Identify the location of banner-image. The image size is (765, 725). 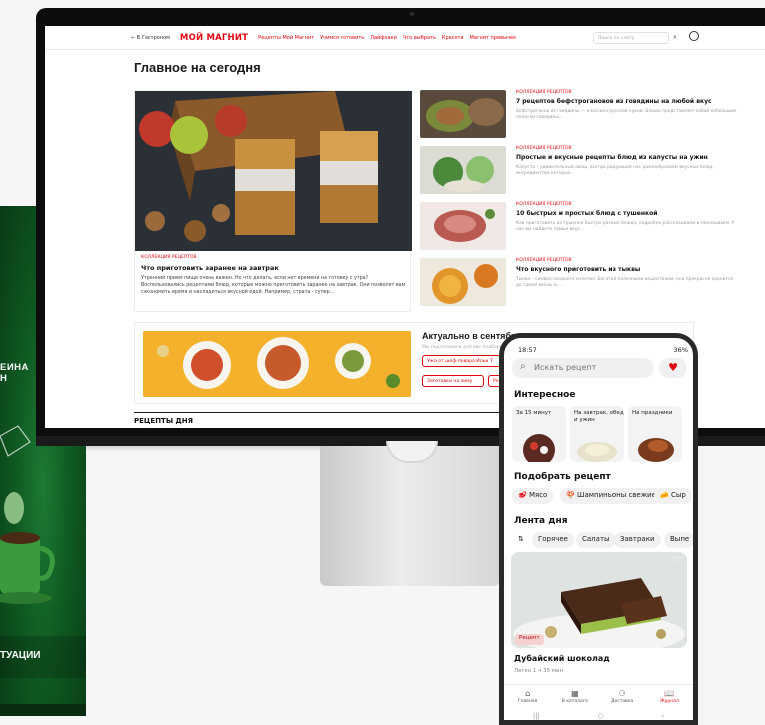
(277, 364).